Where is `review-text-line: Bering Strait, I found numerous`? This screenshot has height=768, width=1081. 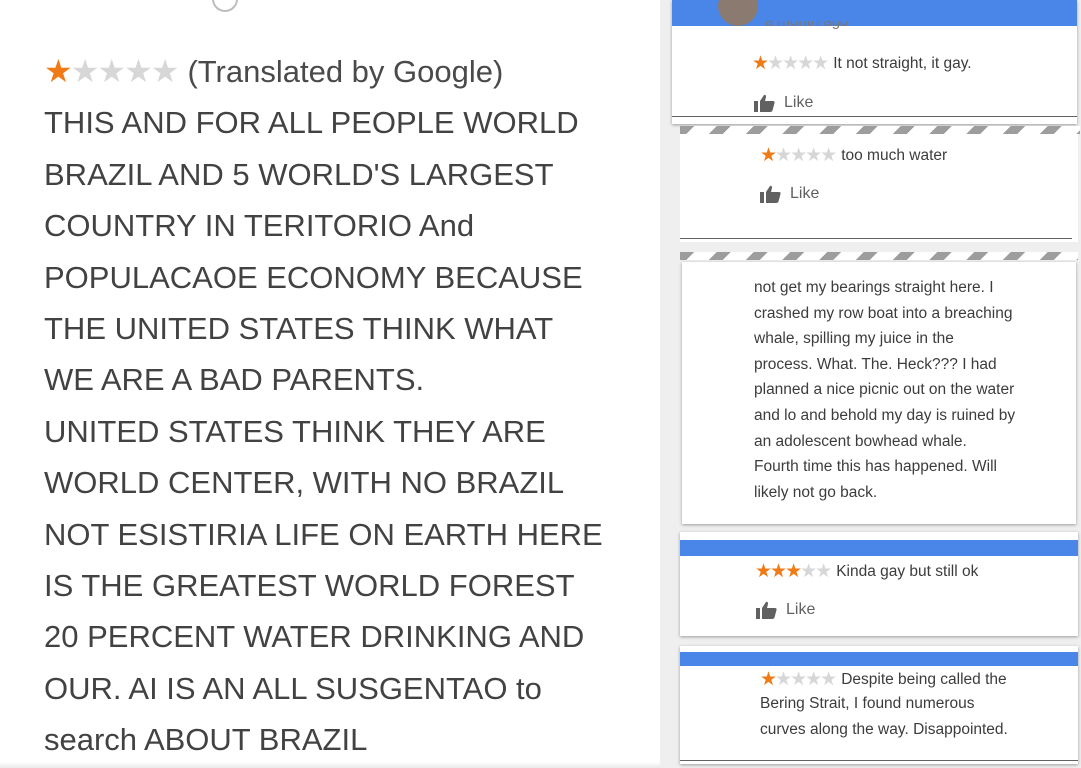
review-text-line: Bering Strait, I found numerous is located at coordinates (867, 703).